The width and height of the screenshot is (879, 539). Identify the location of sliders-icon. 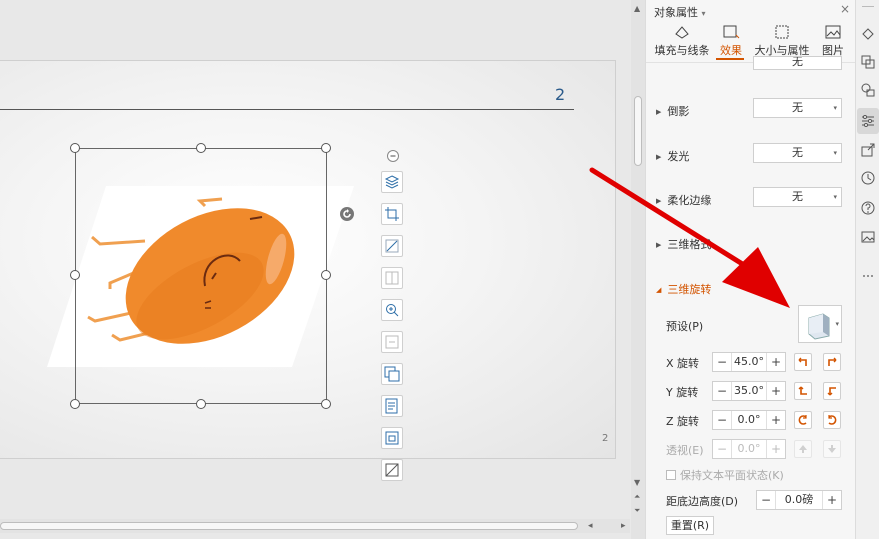
(868, 121).